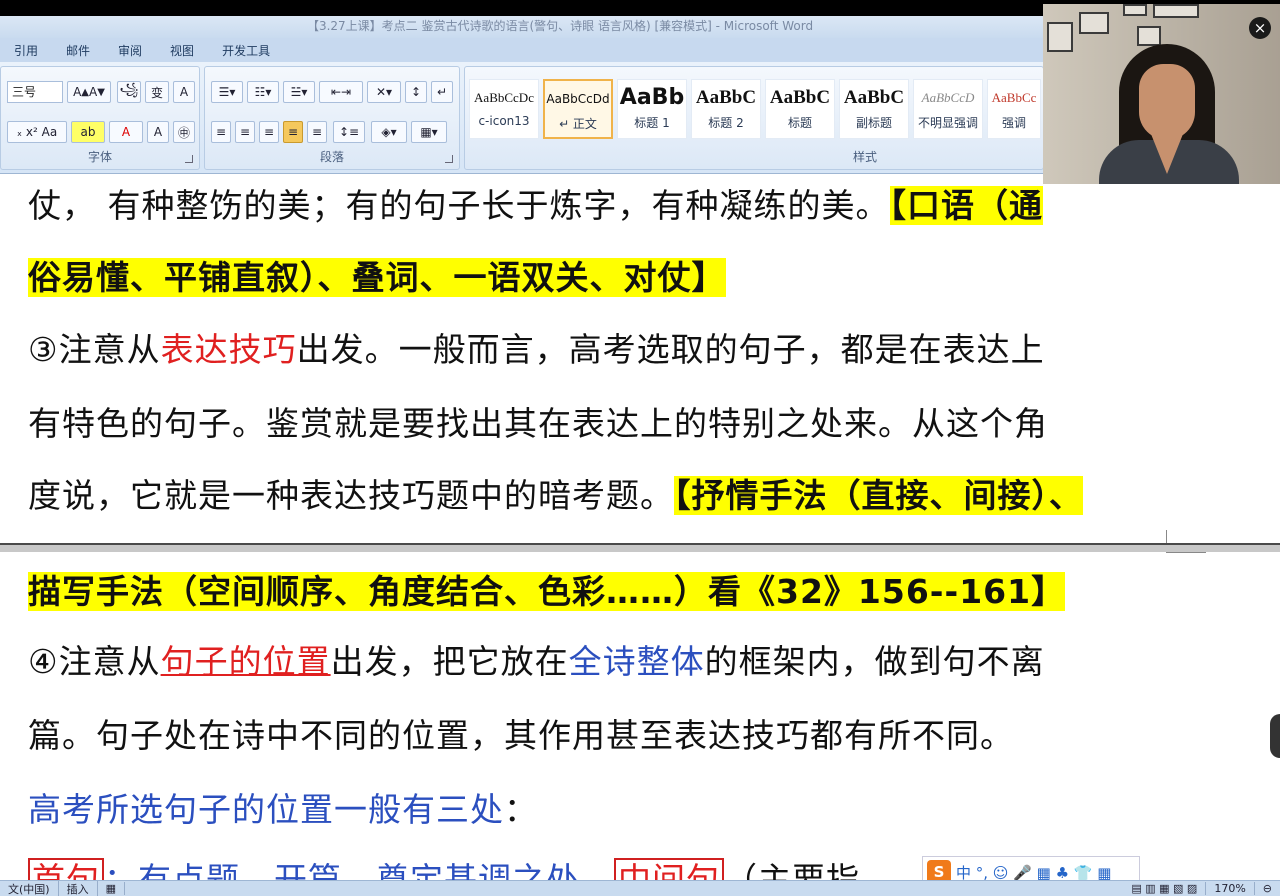  I want to click on font-group-label: 字体, so click(99, 157).